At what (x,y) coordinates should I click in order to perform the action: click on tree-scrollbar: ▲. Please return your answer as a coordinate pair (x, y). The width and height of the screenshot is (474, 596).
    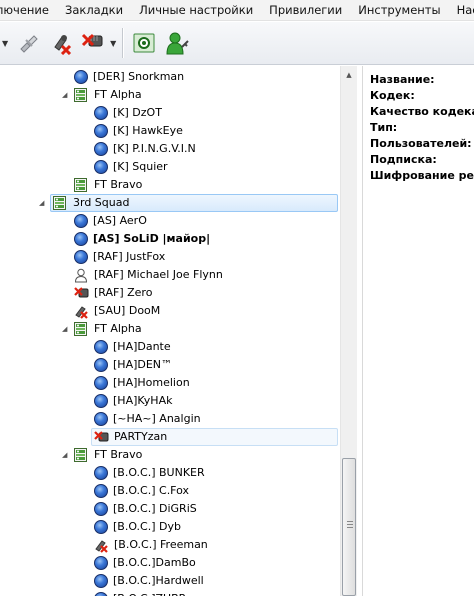
    Looking at the image, I should click on (348, 331).